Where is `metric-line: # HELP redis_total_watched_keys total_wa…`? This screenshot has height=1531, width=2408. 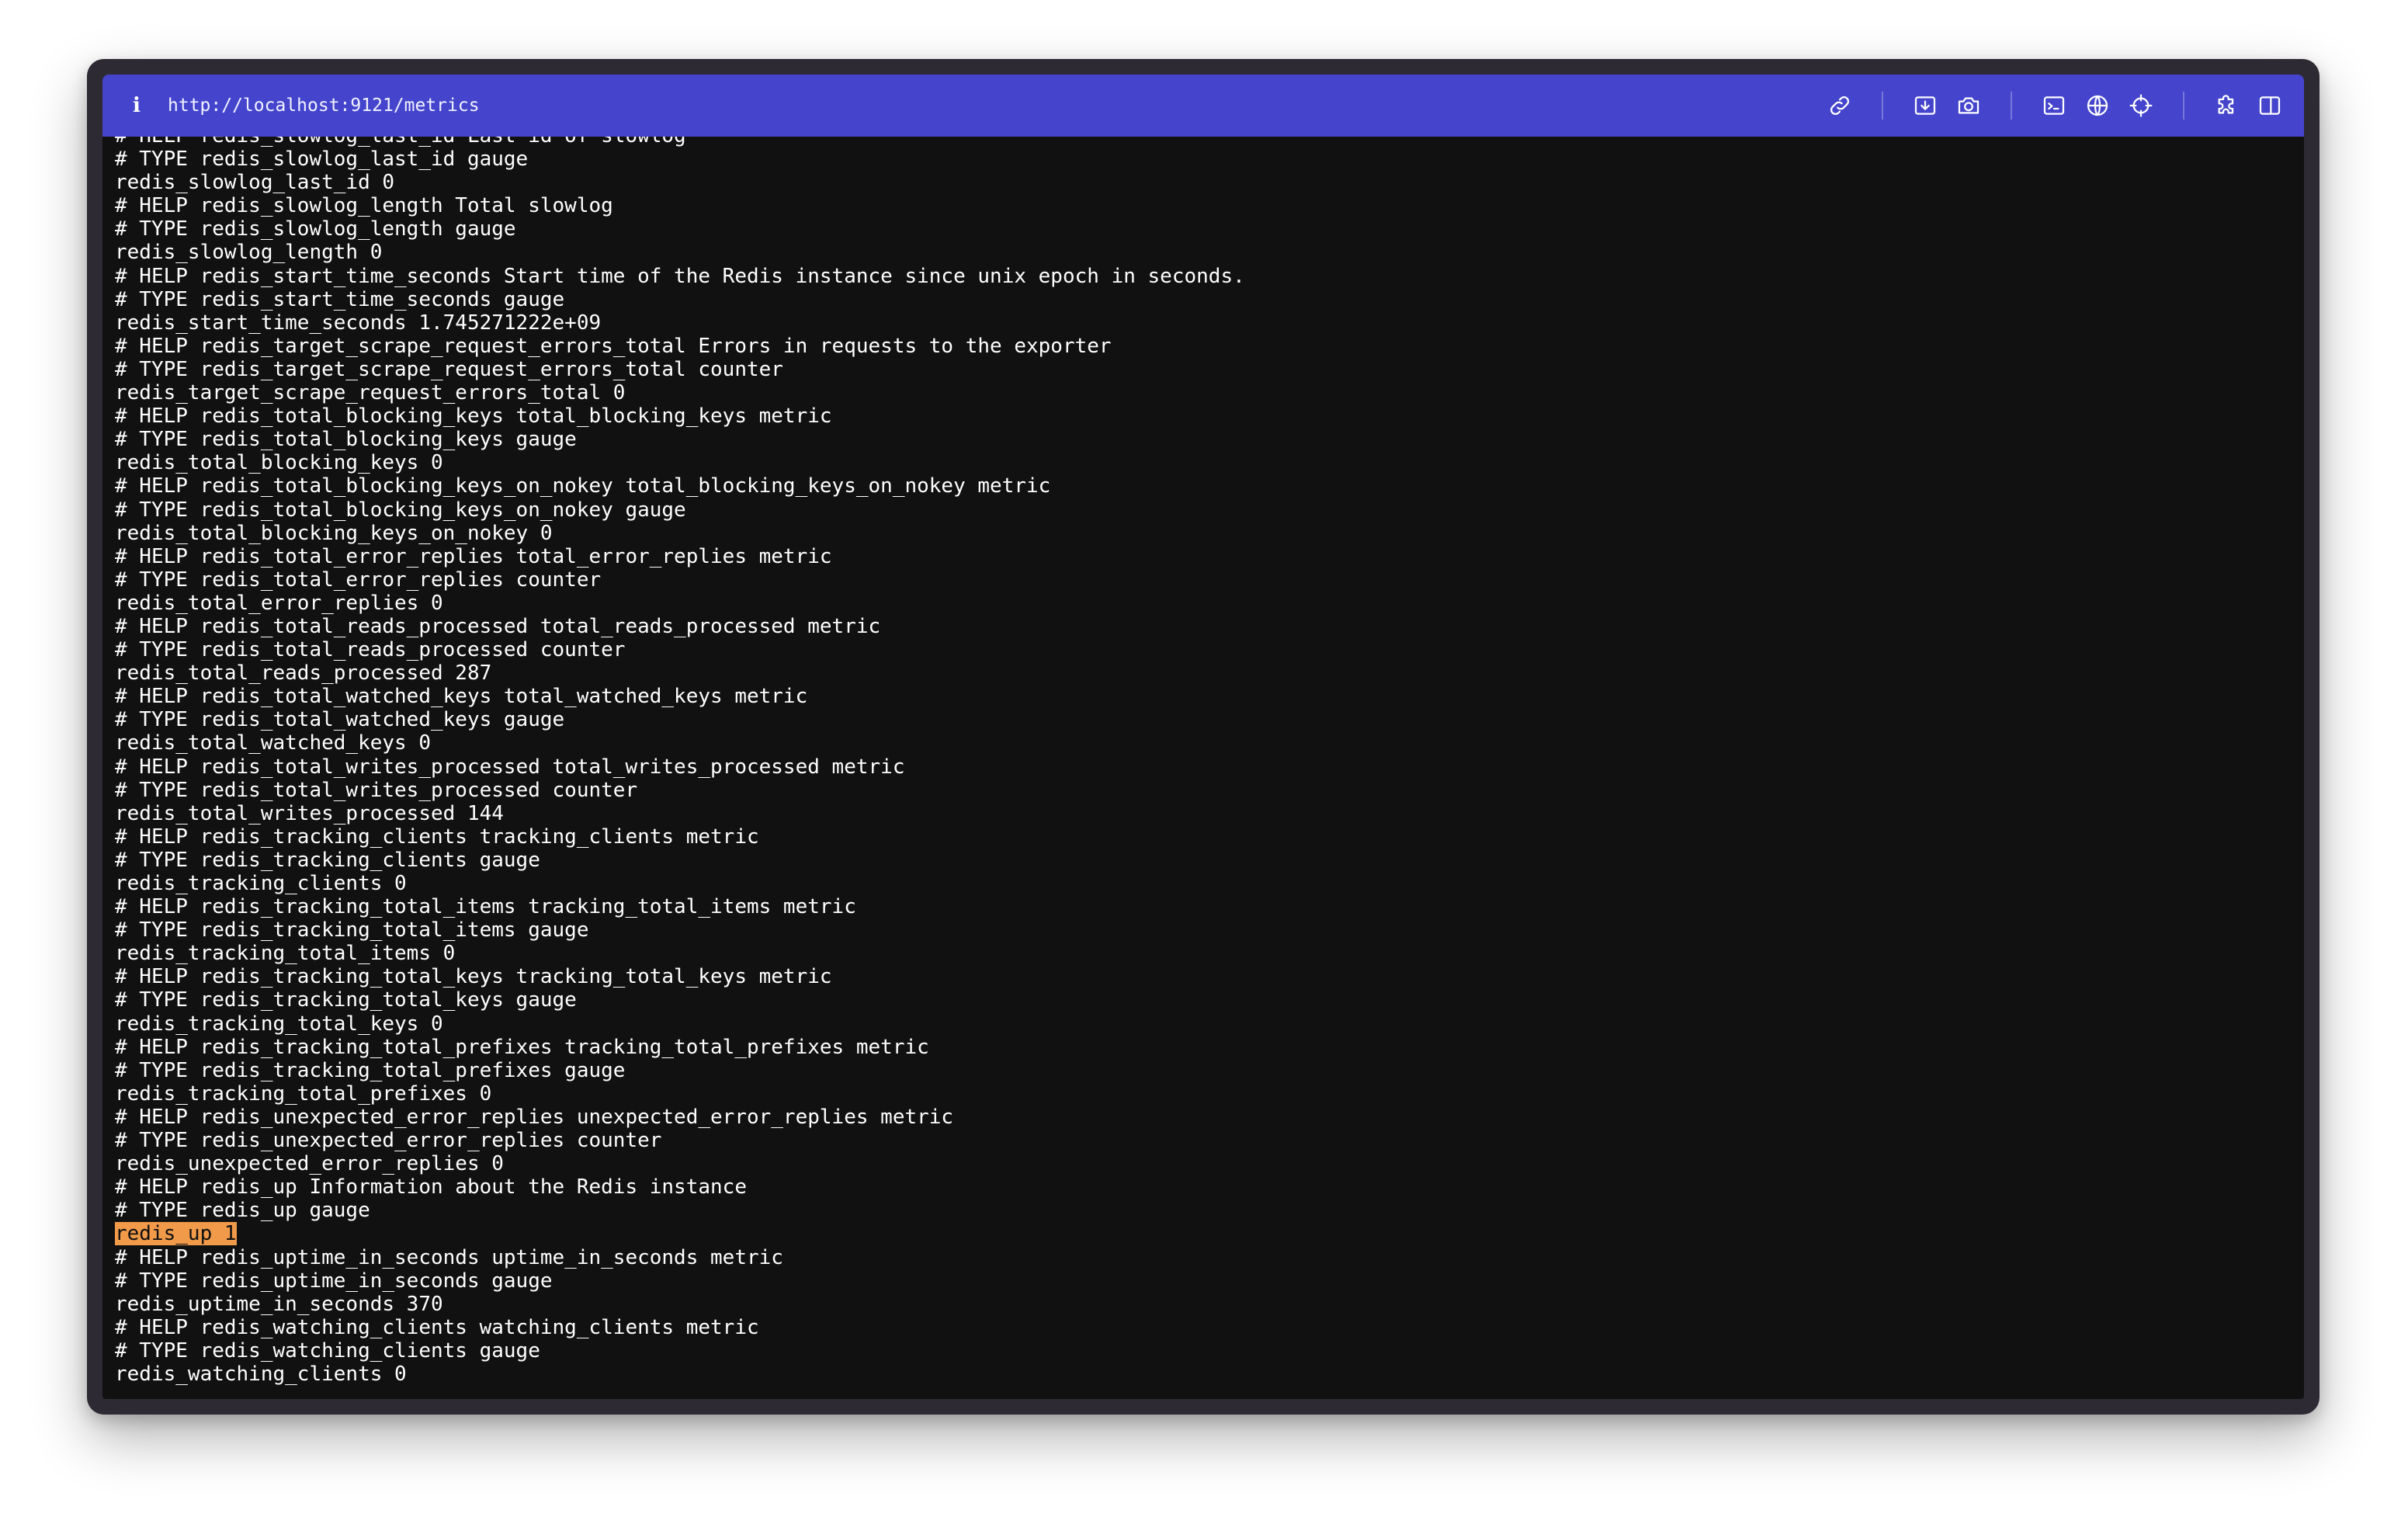
metric-line: # HELP redis_total_watched_keys total_wa… is located at coordinates (462, 697).